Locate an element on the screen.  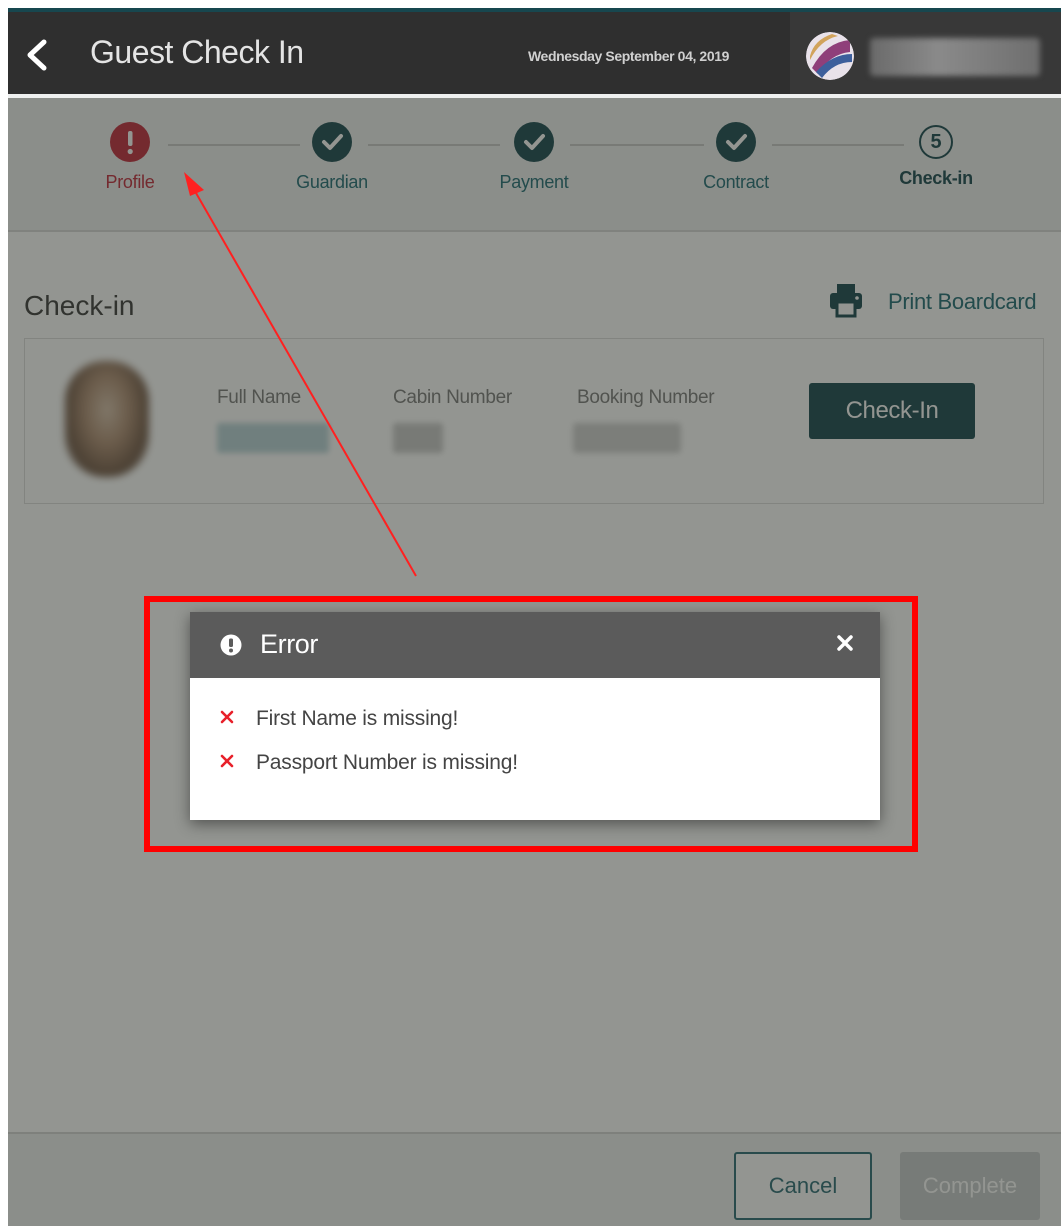
user-menu is located at coordinates (925, 53).